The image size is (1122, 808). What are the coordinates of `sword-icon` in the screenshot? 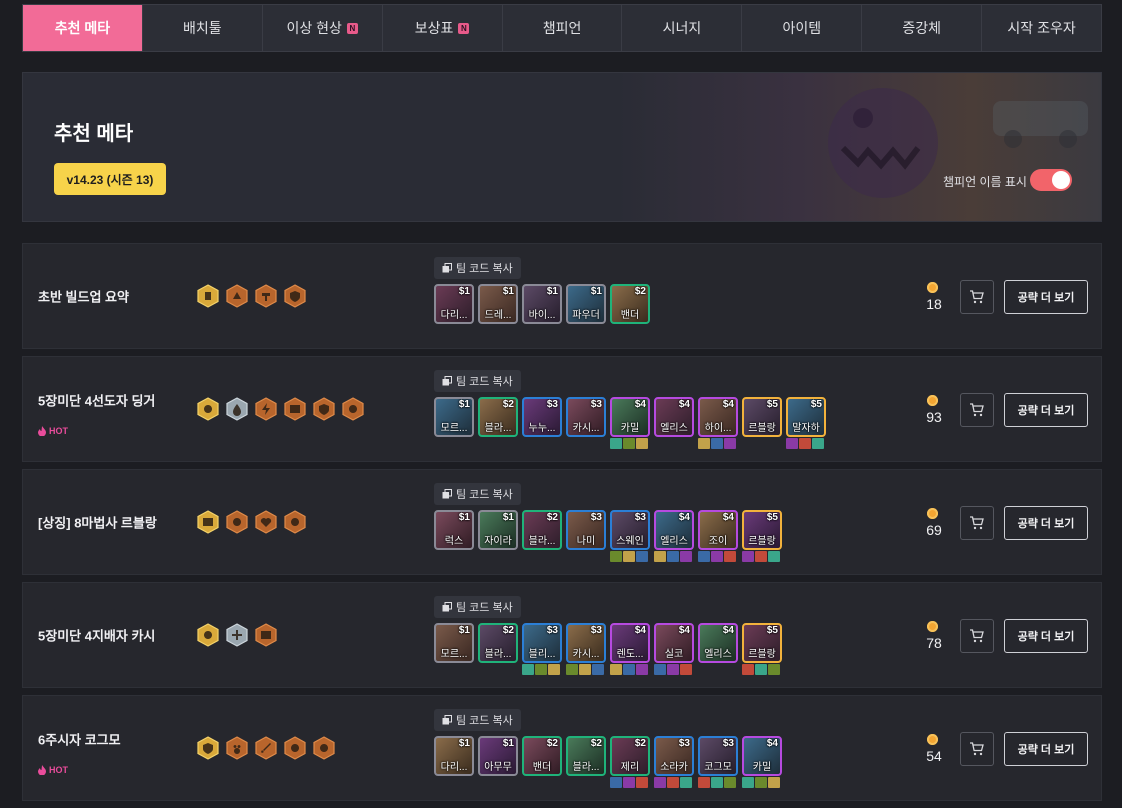 It's located at (266, 748).